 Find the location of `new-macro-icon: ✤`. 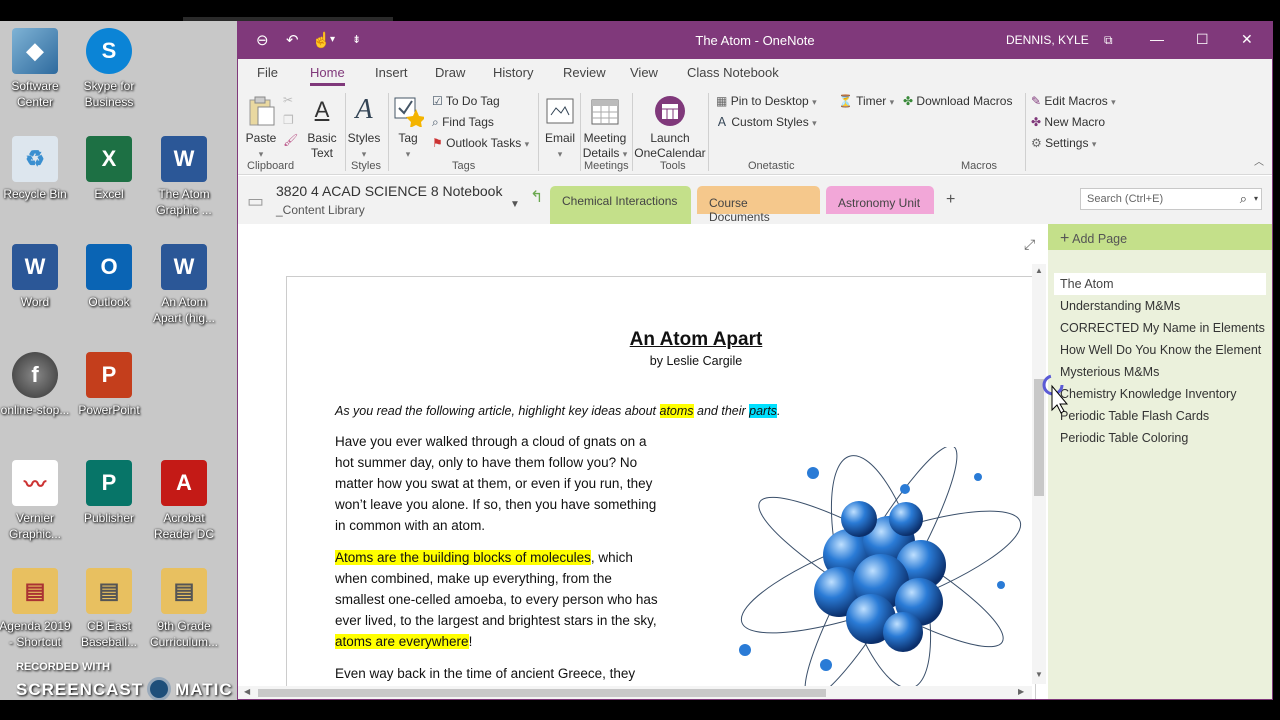

new-macro-icon: ✤ is located at coordinates (1036, 122).